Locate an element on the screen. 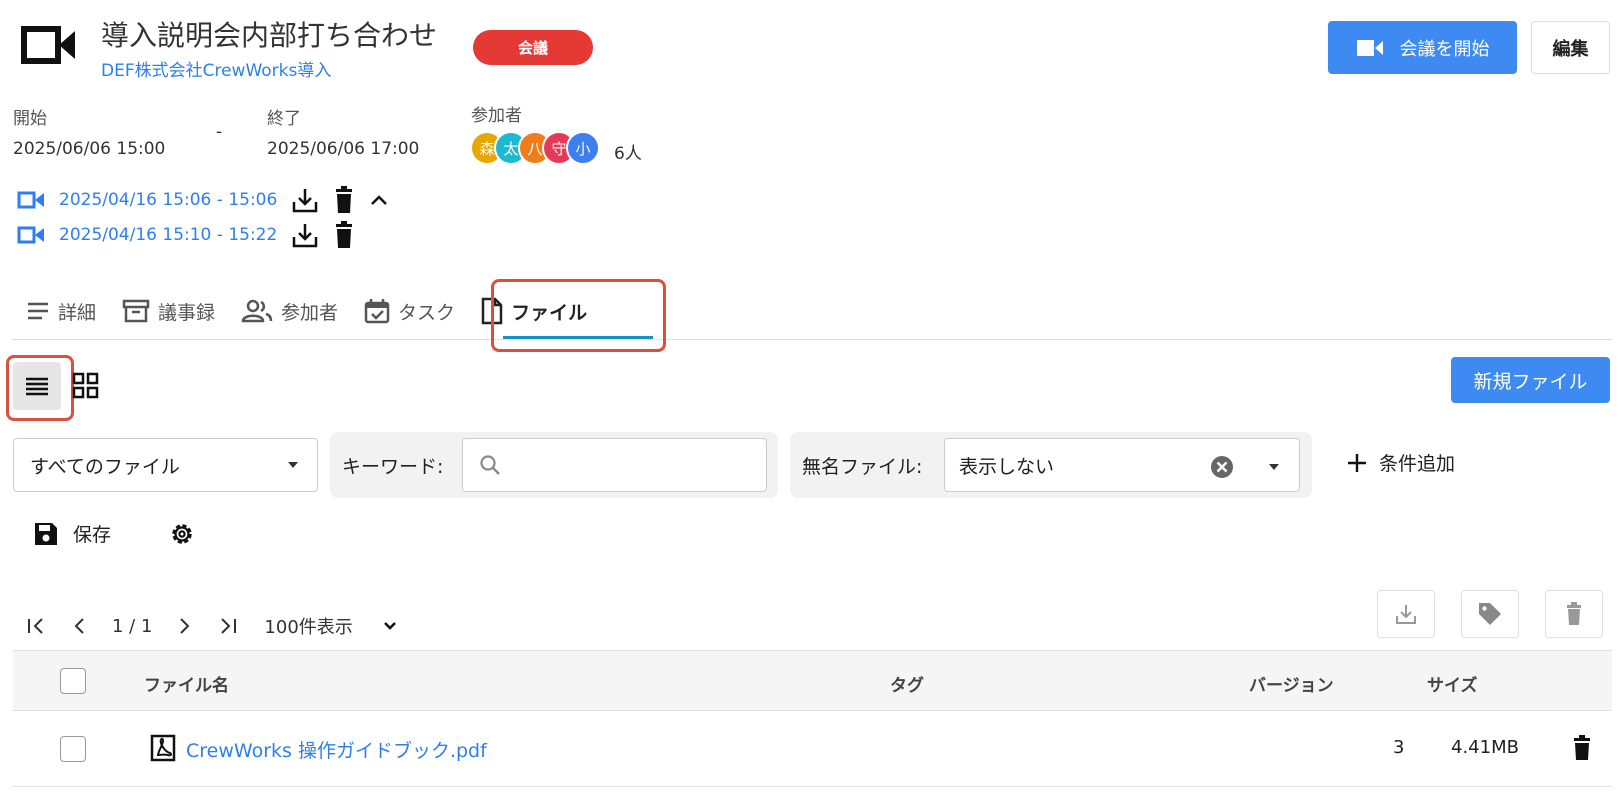  start-meeting-button: 会議を開始 is located at coordinates (1422, 47).